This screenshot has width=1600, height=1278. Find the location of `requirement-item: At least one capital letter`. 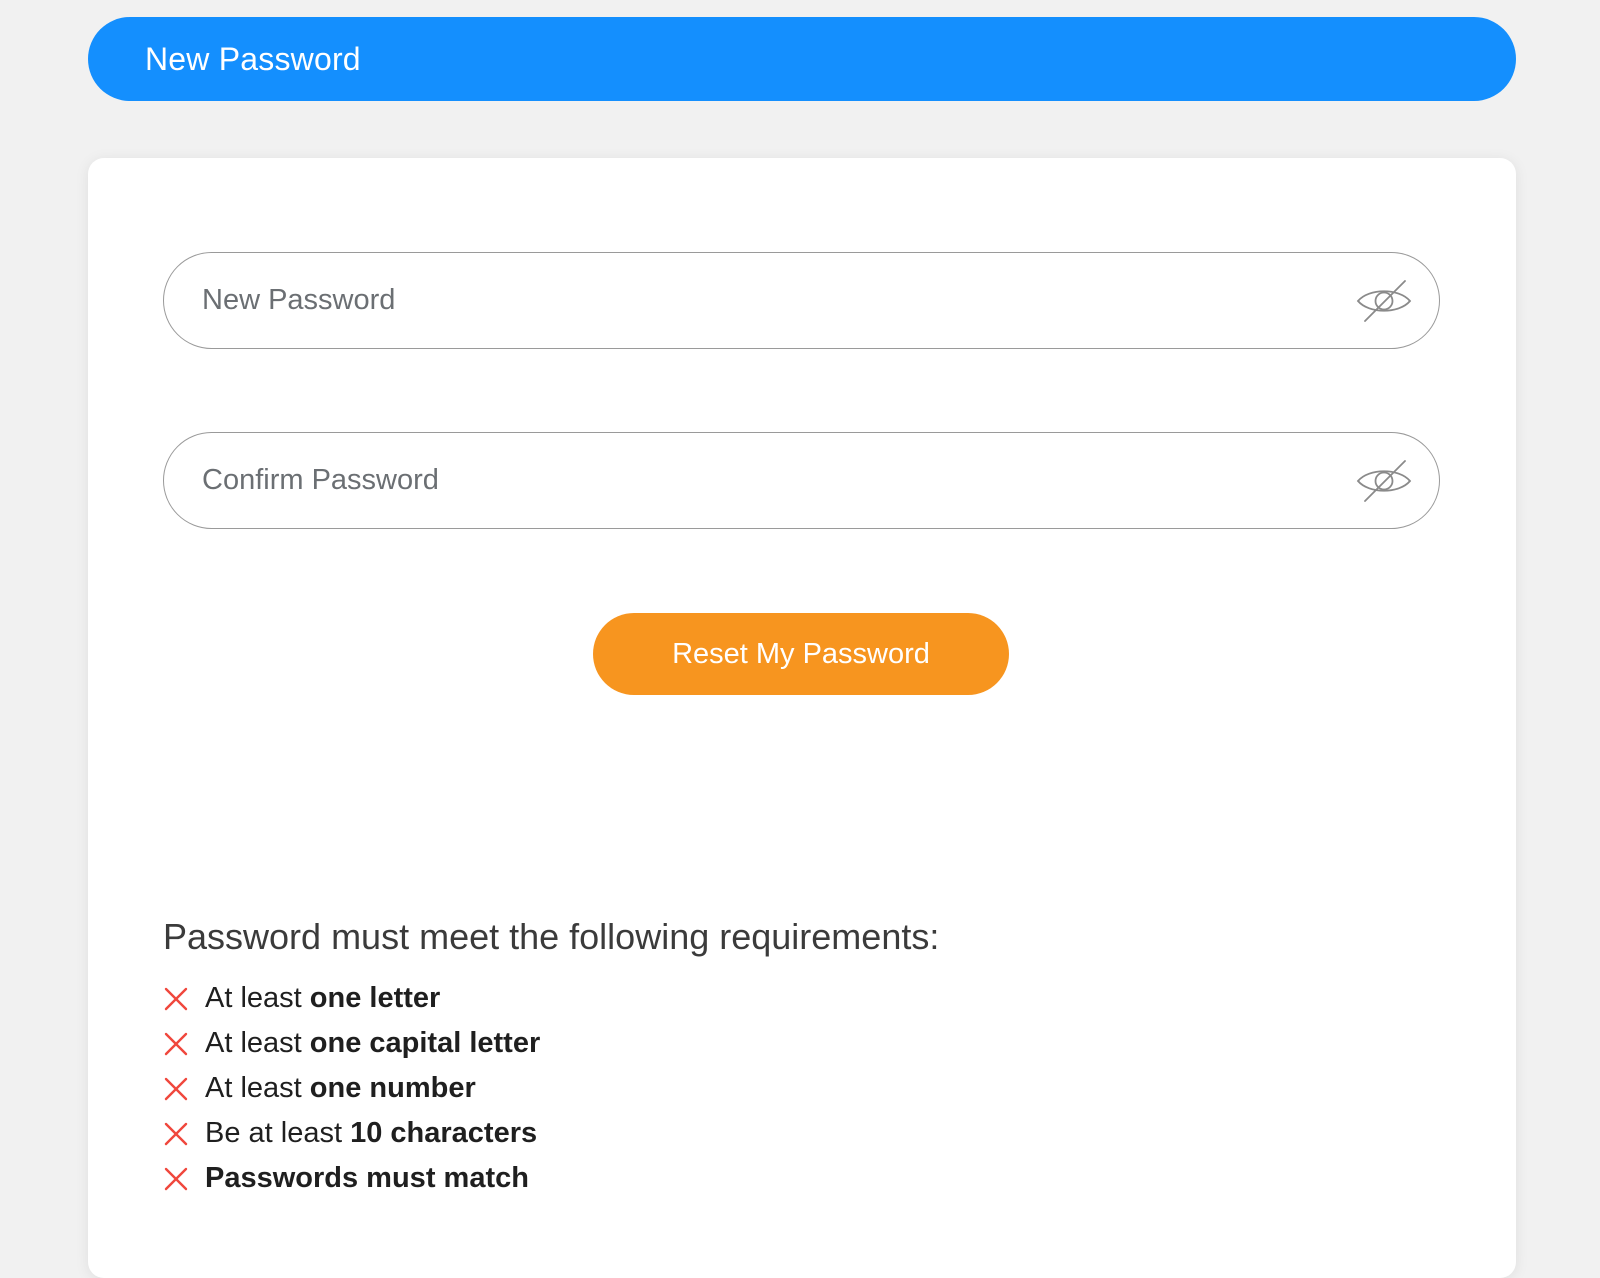

requirement-item: At least one capital letter is located at coordinates (763, 1043).